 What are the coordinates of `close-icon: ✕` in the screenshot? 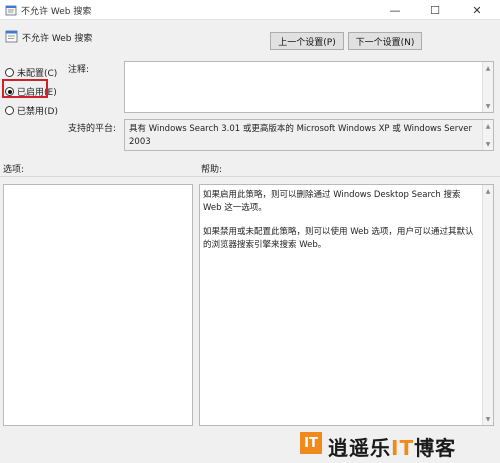 It's located at (477, 10).